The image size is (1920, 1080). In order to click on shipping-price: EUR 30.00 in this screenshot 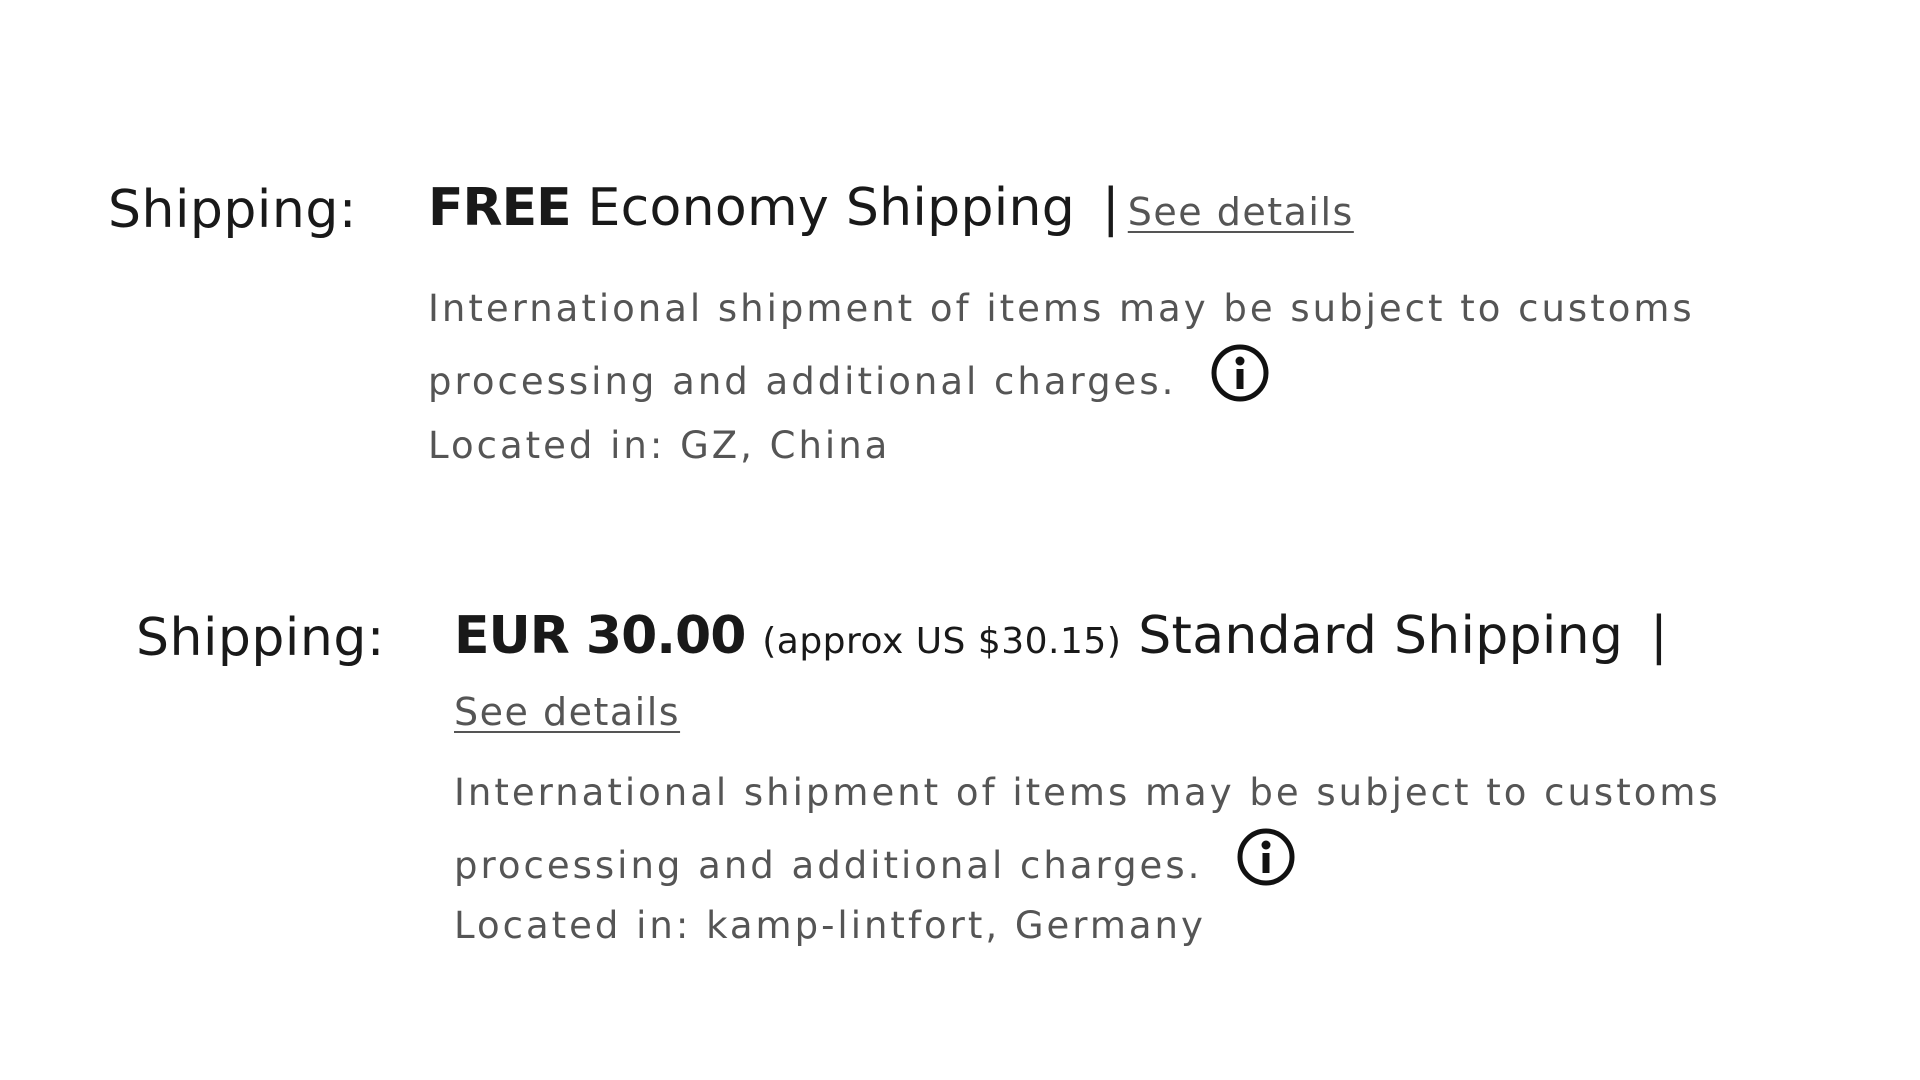, I will do `click(600, 636)`.